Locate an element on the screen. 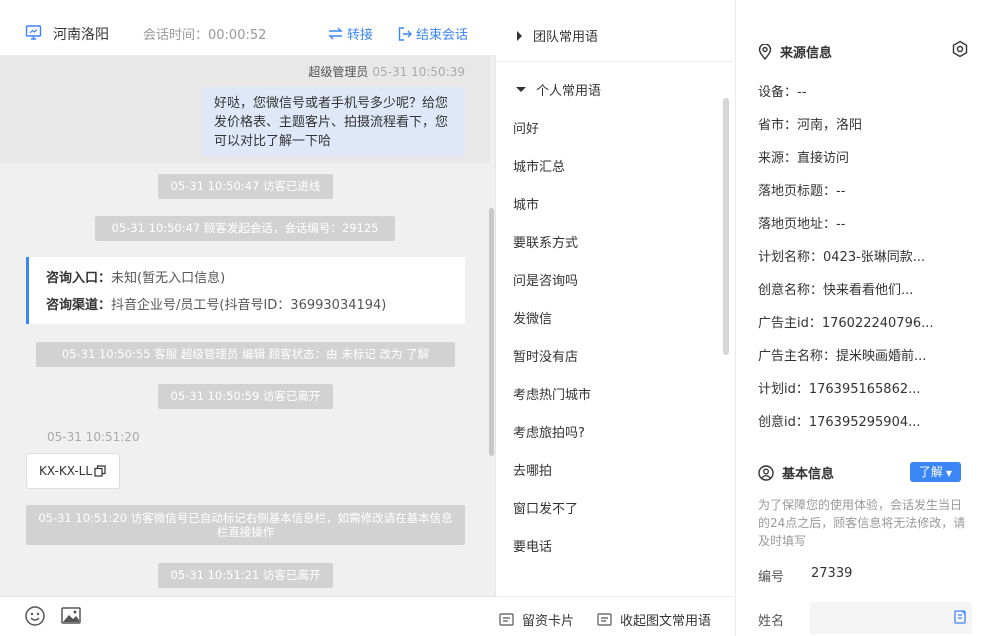  location-pin-icon is located at coordinates (765, 51).